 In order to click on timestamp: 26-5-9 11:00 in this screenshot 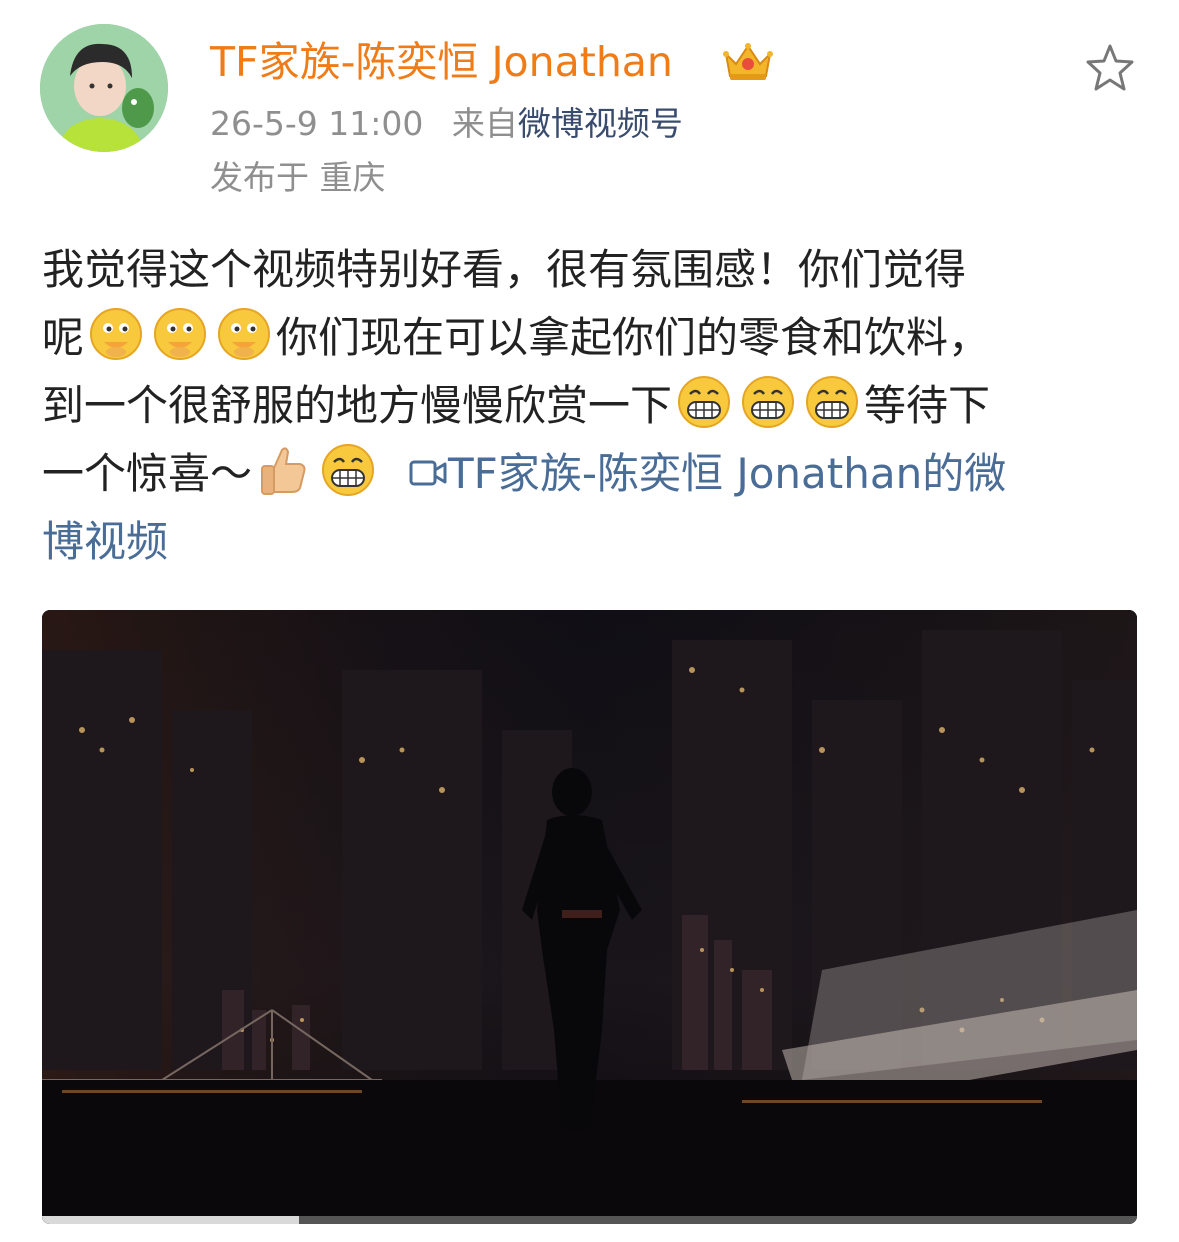, I will do `click(317, 123)`.